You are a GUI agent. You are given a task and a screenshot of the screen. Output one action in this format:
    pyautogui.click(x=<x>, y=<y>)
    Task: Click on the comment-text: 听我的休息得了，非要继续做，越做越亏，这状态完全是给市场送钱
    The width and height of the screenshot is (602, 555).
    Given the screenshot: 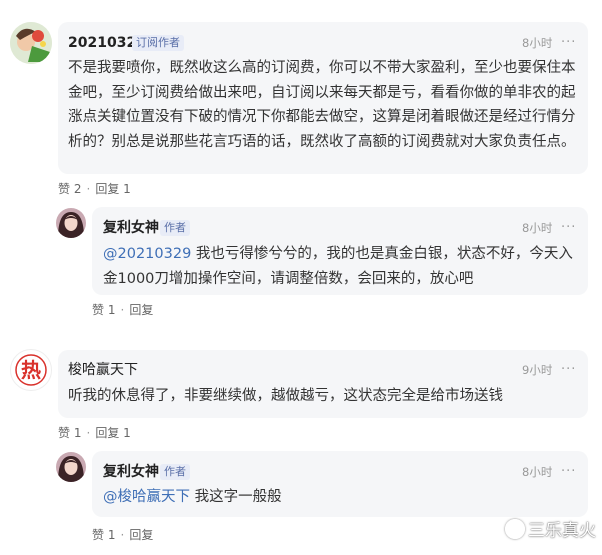 What is the action you would take?
    pyautogui.click(x=285, y=396)
    